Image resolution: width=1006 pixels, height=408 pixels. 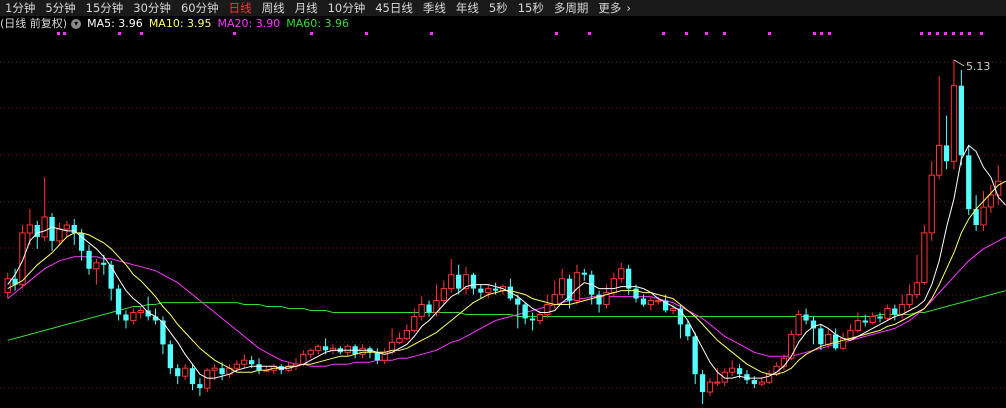 I want to click on high-price-label: 5.13, so click(x=978, y=66).